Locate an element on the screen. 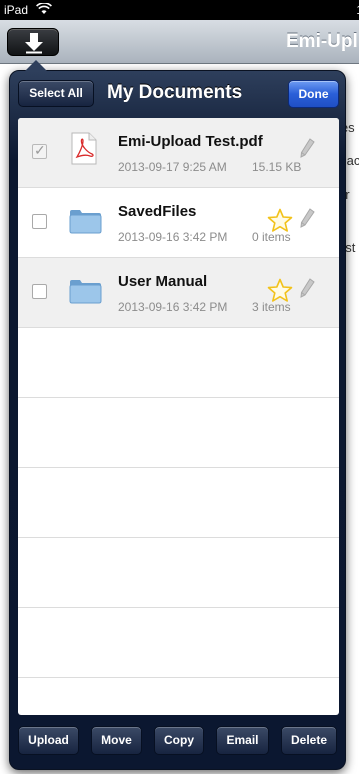  move-button: Move is located at coordinates (116, 740).